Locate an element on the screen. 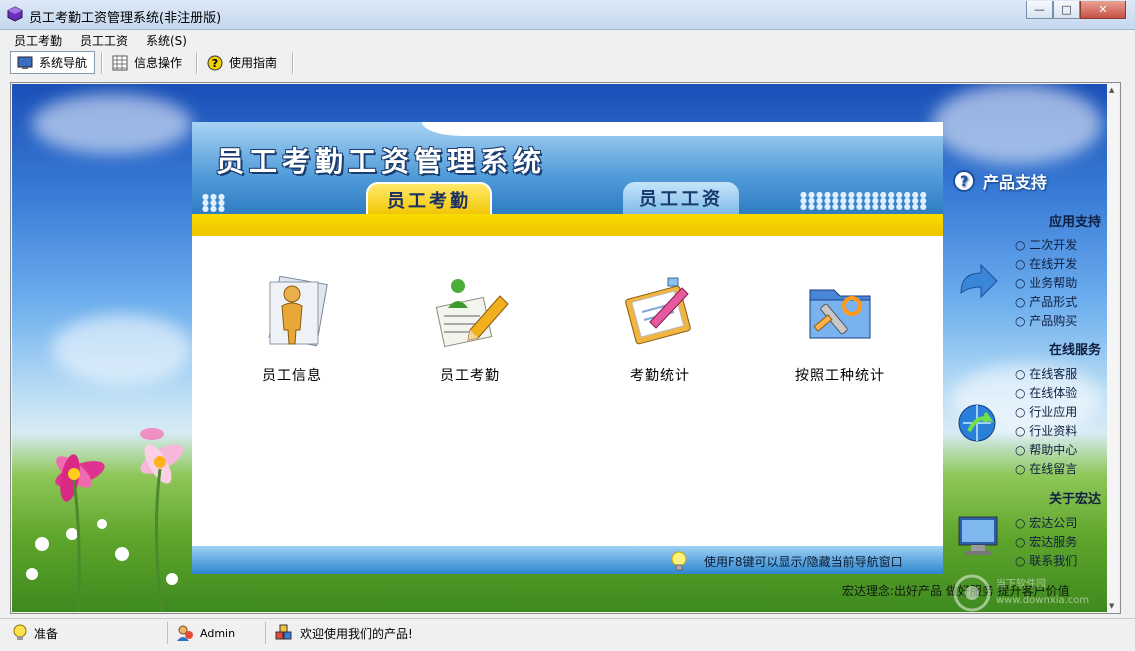  close-icon: ✕ is located at coordinates (1103, 9).